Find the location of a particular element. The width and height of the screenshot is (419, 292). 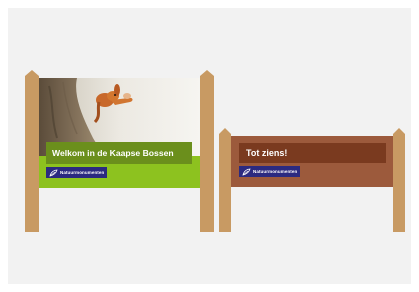

sign-1-left-post is located at coordinates (32, 151).